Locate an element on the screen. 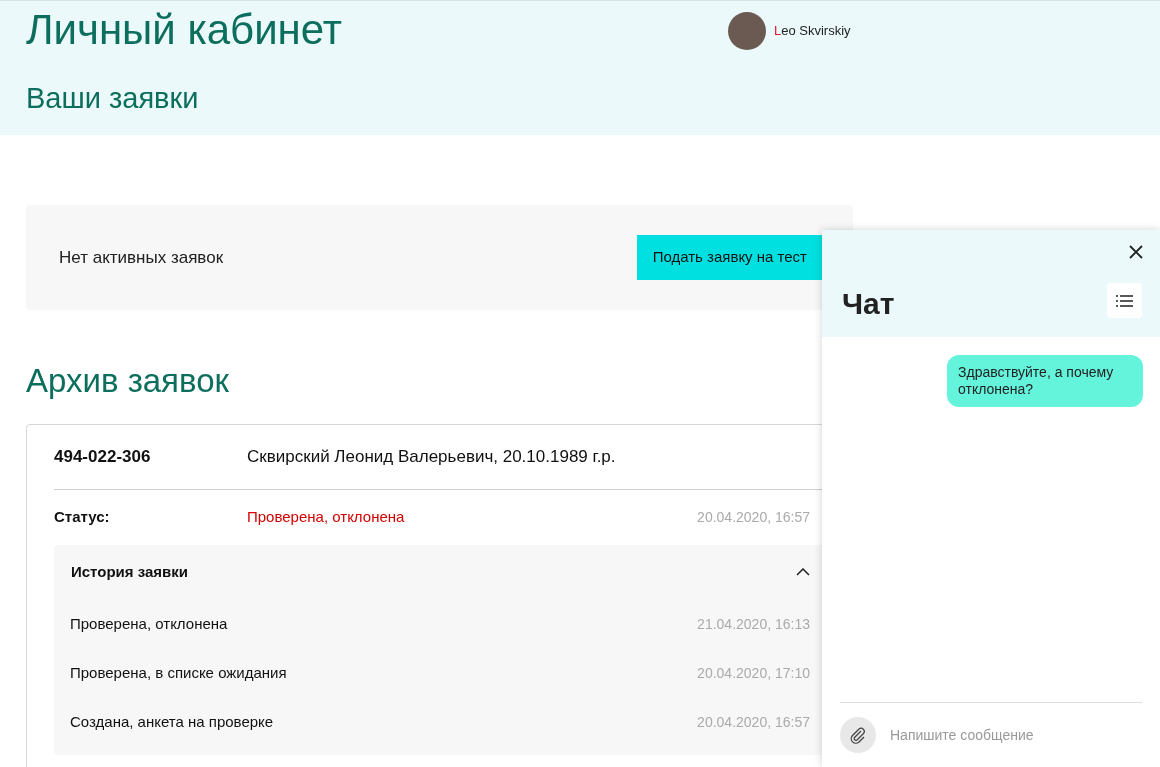 Image resolution: width=1160 pixels, height=767 pixels. avatar is located at coordinates (747, 31).